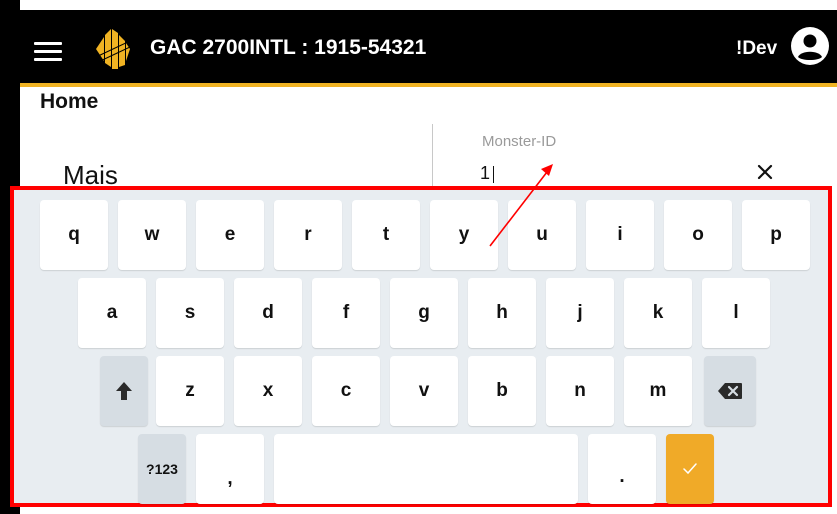 This screenshot has width=837, height=514. Describe the element at coordinates (48, 52) in the screenshot. I see `hamburger-menu-icon` at that location.